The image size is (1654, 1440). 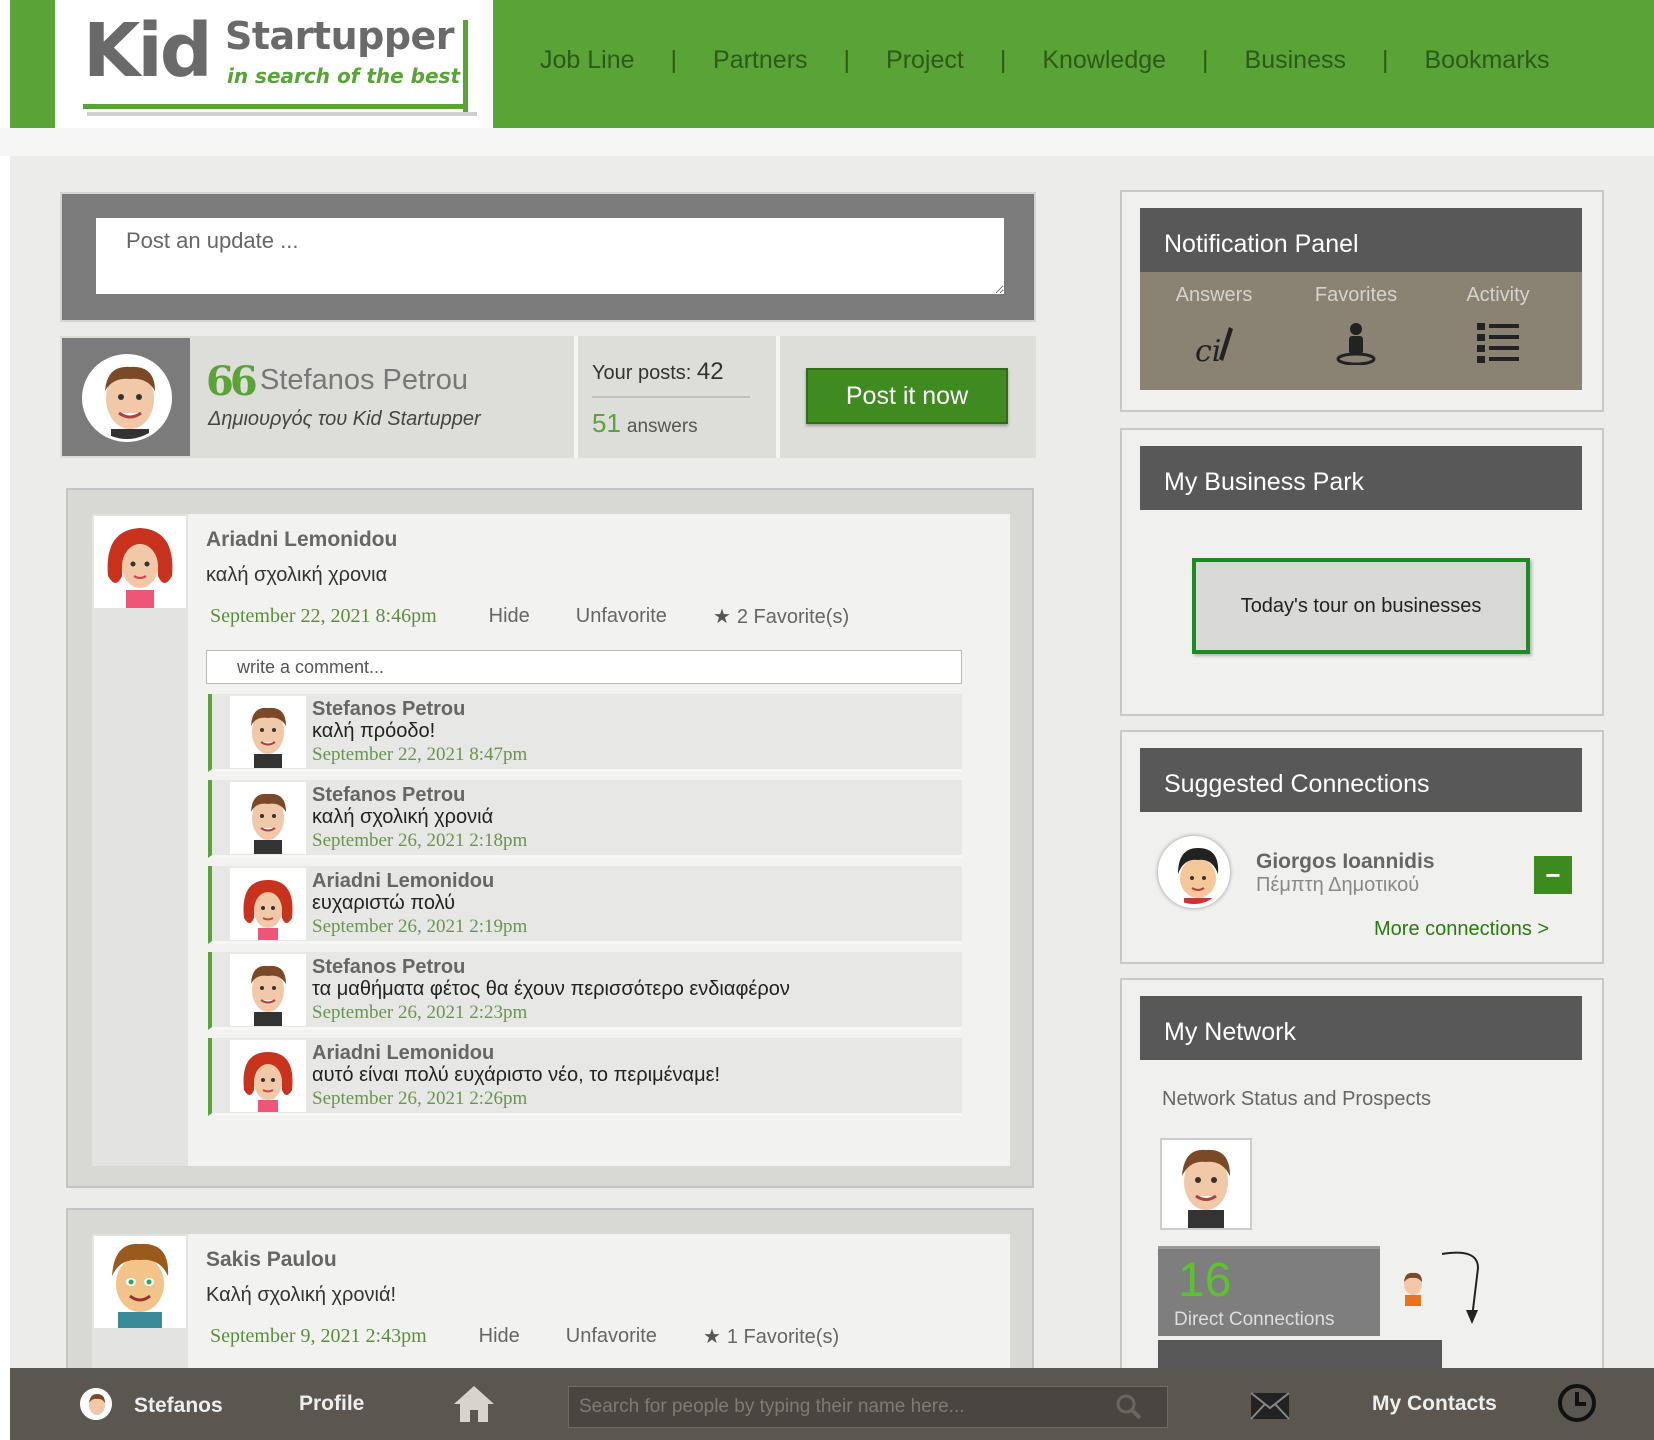 I want to click on direct-connections-stat: 16 Direct Connections, so click(x=1269, y=1291).